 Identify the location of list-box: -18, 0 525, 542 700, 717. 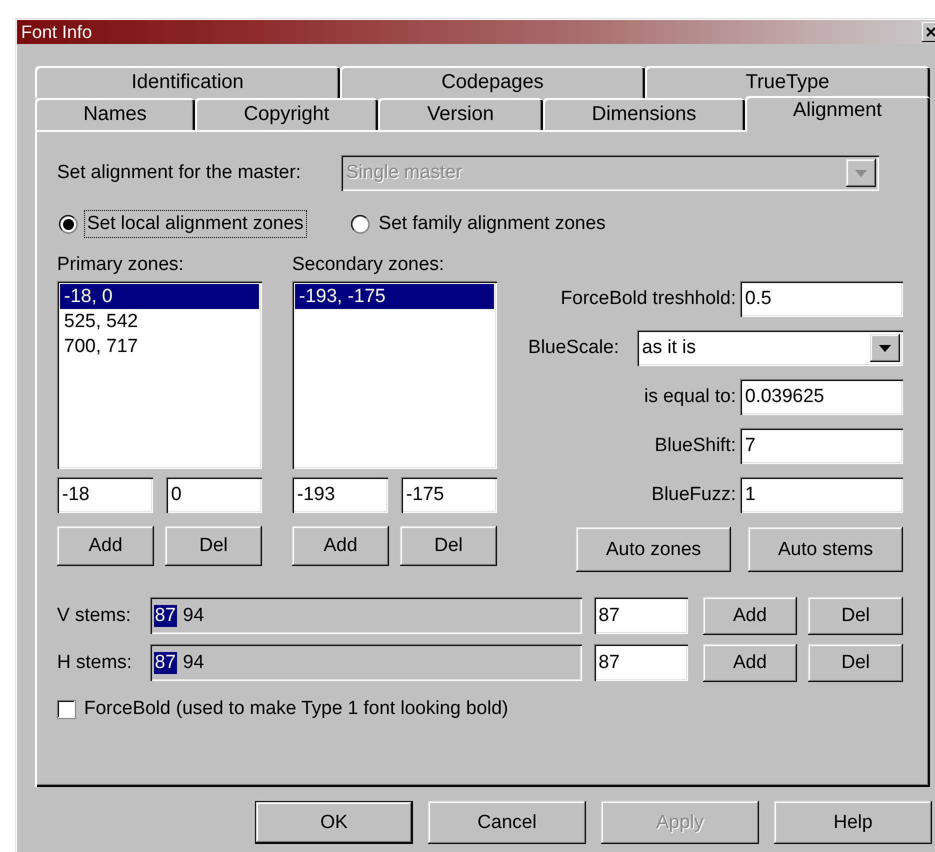
(159, 375).